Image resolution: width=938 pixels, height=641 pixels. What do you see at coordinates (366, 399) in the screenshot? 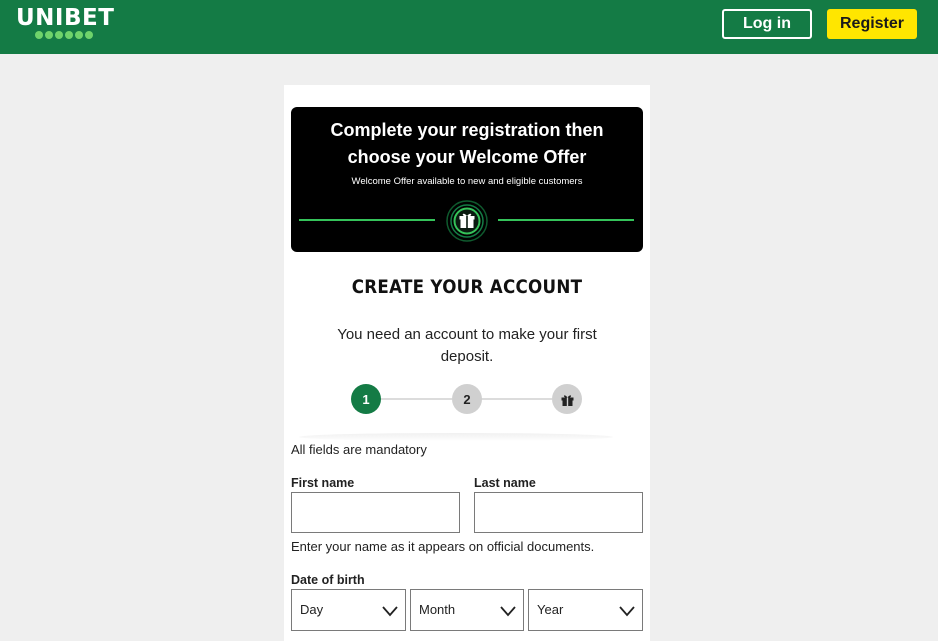
I see `step-1: 1` at bounding box center [366, 399].